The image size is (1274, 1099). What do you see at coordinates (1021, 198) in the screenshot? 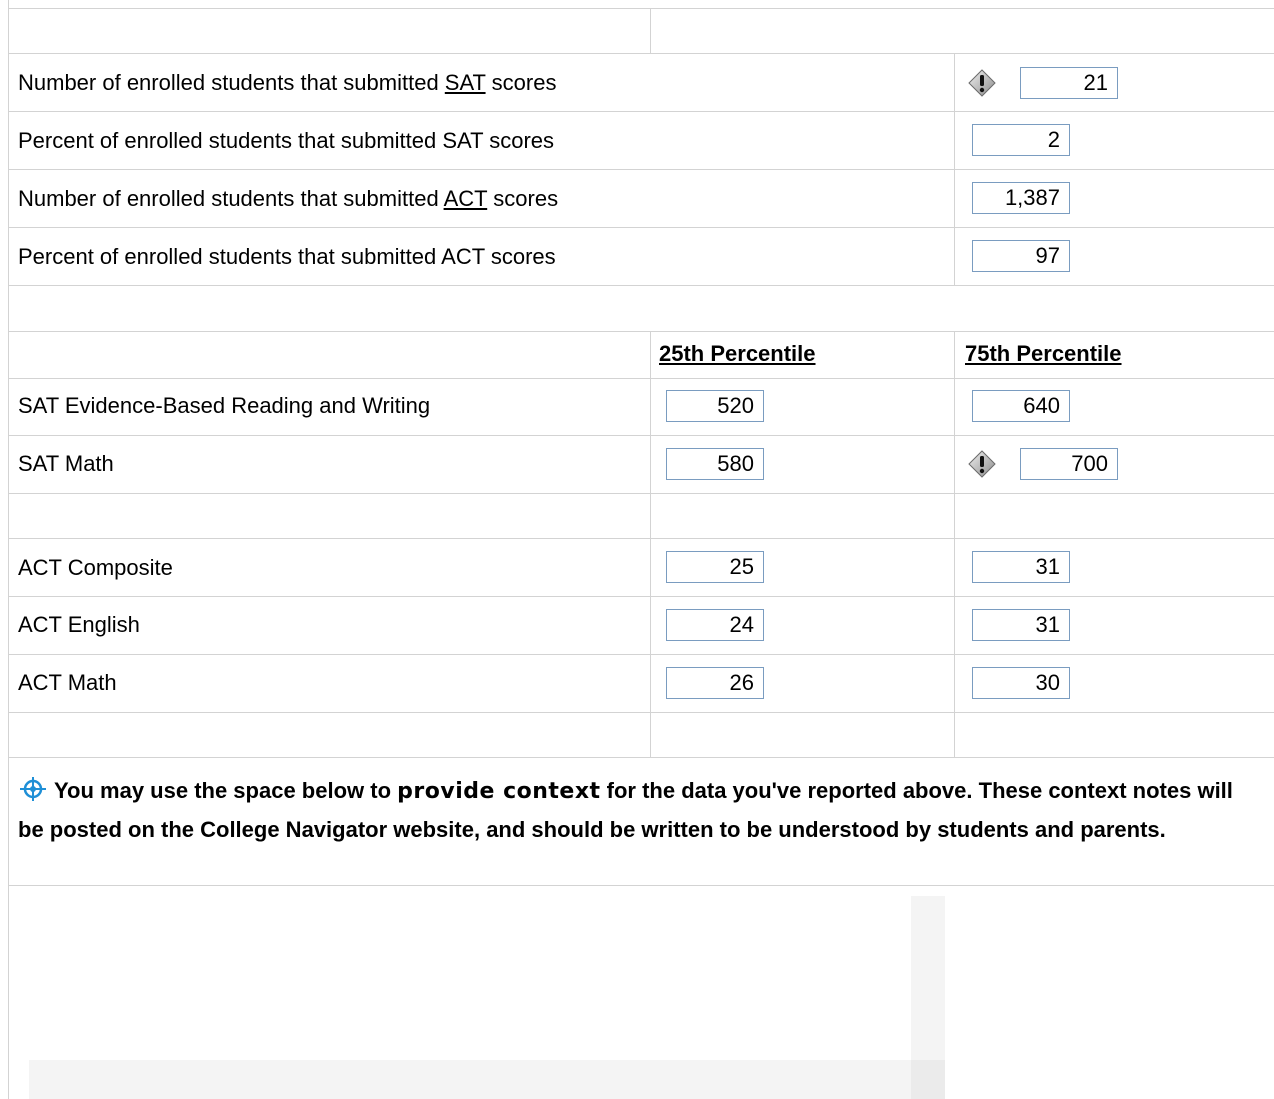
I see `act-count-input: 1,387` at bounding box center [1021, 198].